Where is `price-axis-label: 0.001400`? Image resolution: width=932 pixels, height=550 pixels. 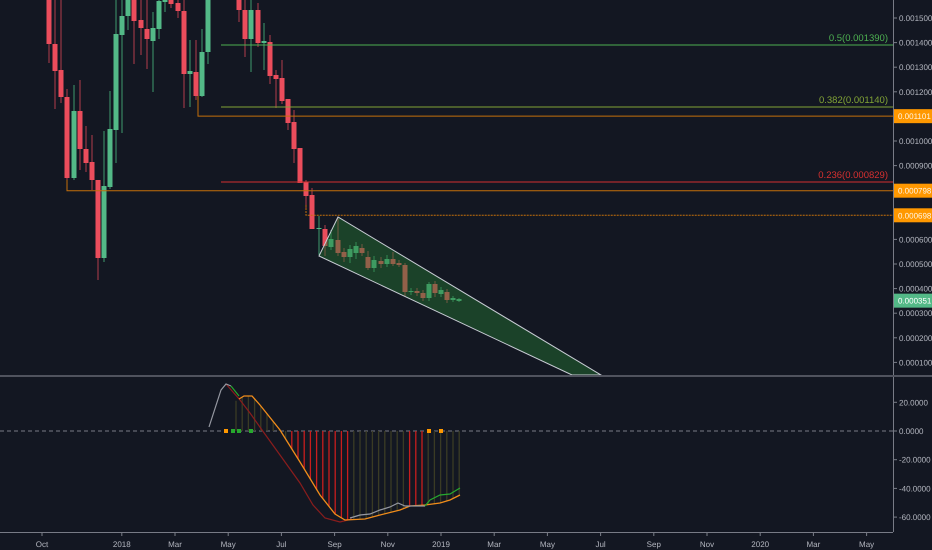 price-axis-label: 0.001400 is located at coordinates (915, 43).